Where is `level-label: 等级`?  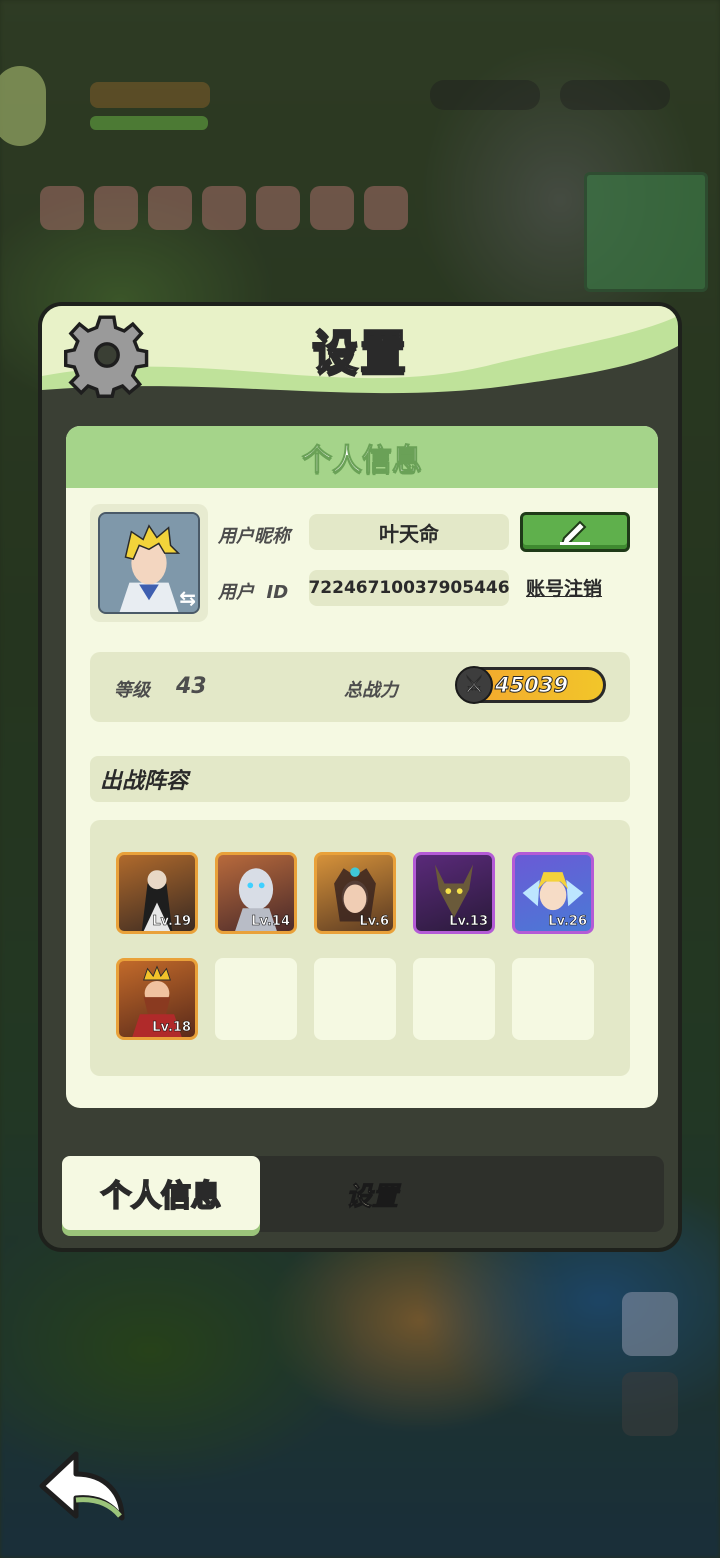
level-label: 等级 is located at coordinates (132, 690).